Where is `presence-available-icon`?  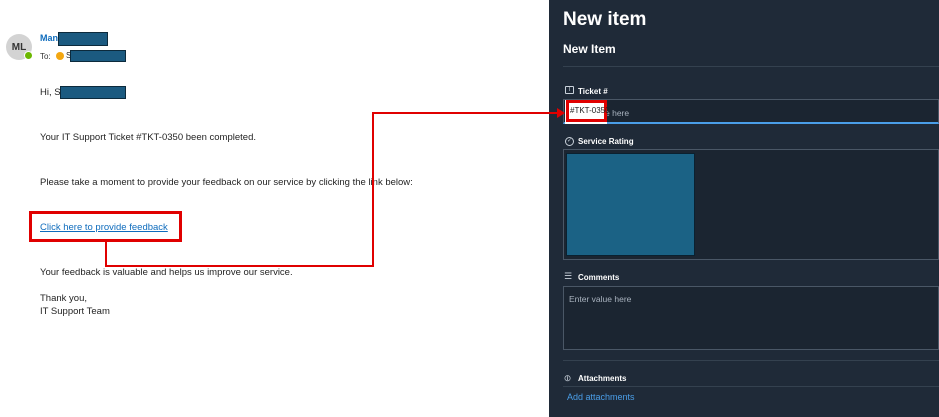
presence-available-icon is located at coordinates (28, 55).